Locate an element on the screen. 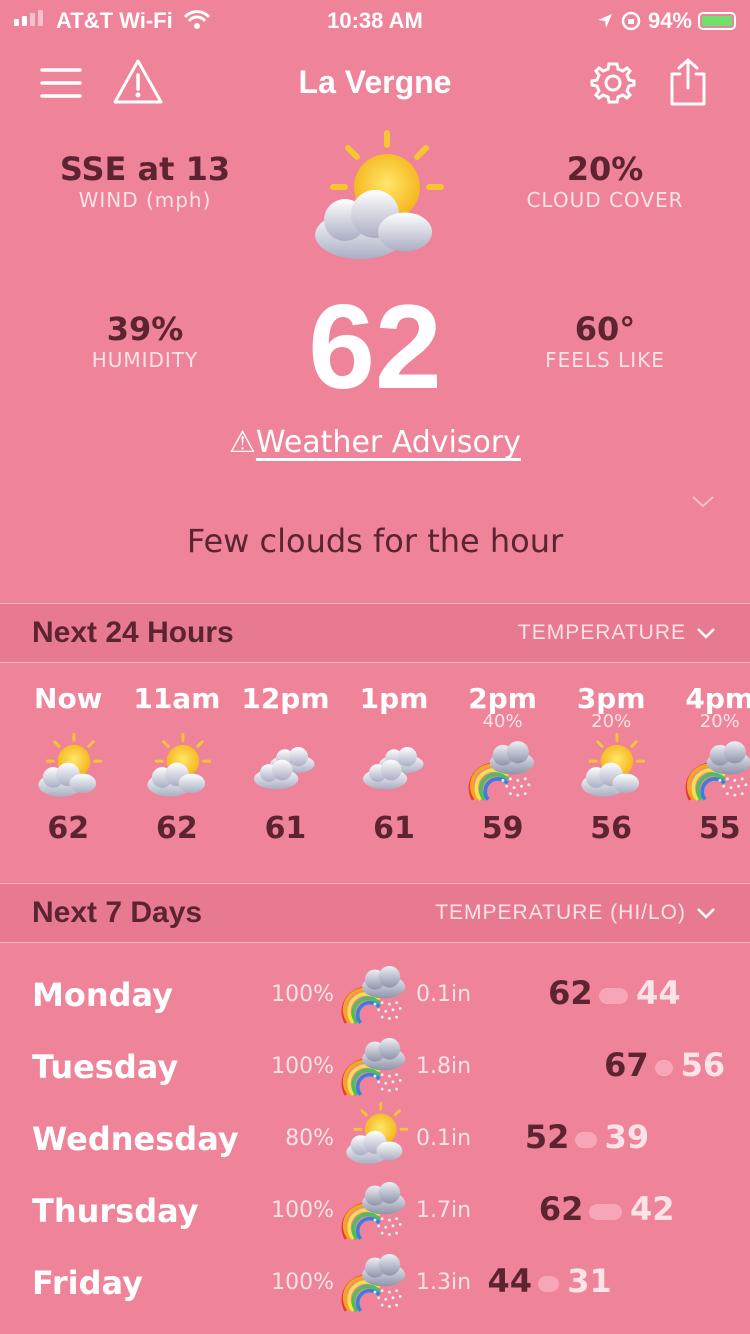 This screenshot has width=750, height=1334. day-high-temp: 67 is located at coordinates (626, 1065).